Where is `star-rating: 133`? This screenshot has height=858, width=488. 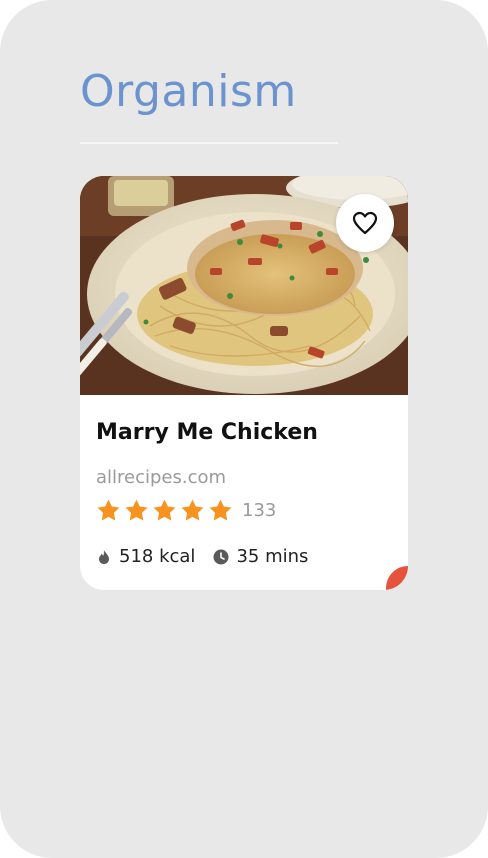
star-rating: 133 is located at coordinates (186, 510).